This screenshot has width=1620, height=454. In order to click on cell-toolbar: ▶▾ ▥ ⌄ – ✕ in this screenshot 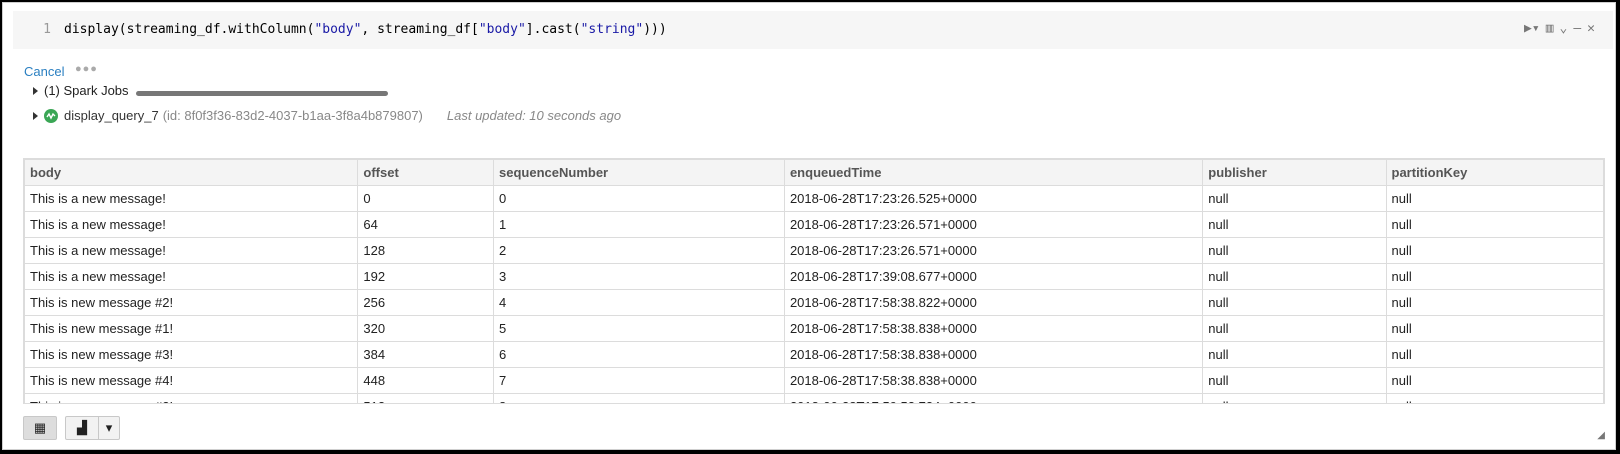, I will do `click(1559, 28)`.